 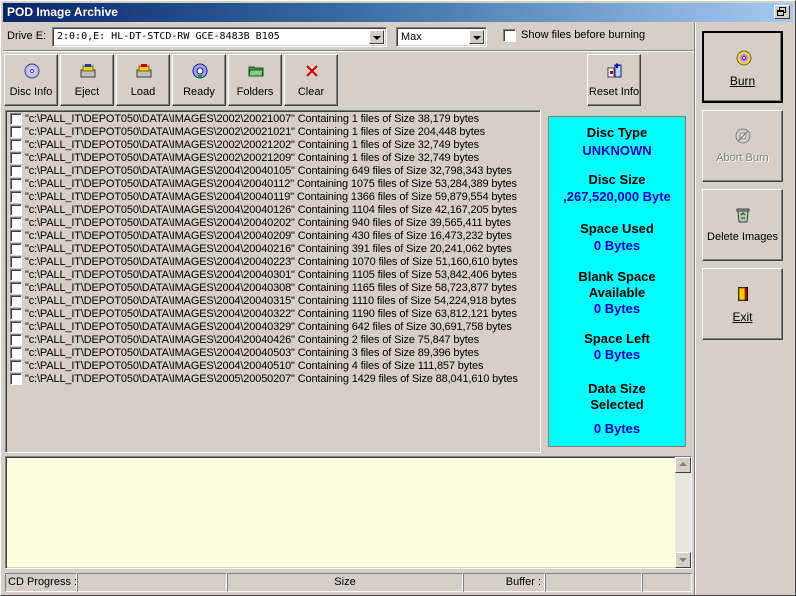 I want to click on status-bar: CD Progress : Size Buffer :, so click(x=348, y=582).